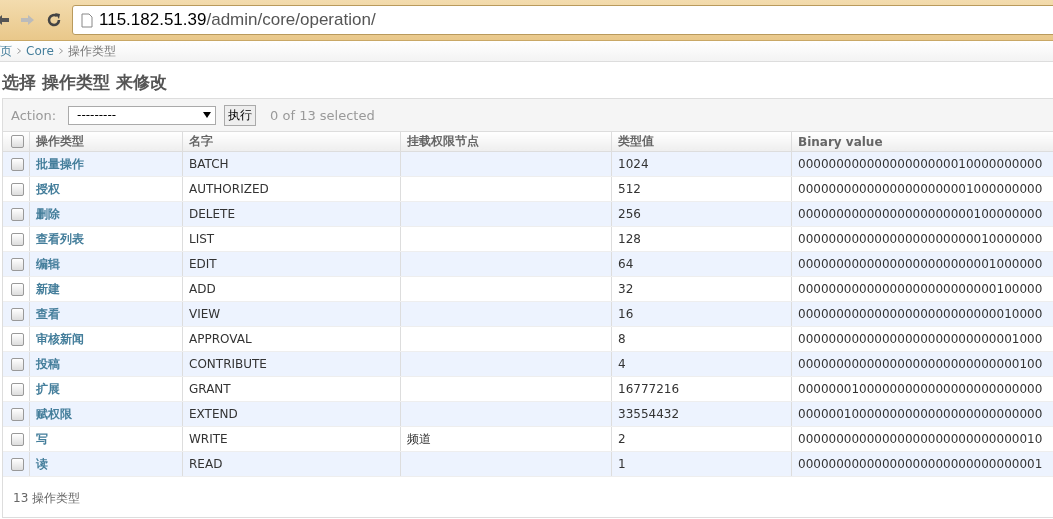 This screenshot has width=1053, height=519. What do you see at coordinates (291, 142) in the screenshot?
I see `column-header: 名字` at bounding box center [291, 142].